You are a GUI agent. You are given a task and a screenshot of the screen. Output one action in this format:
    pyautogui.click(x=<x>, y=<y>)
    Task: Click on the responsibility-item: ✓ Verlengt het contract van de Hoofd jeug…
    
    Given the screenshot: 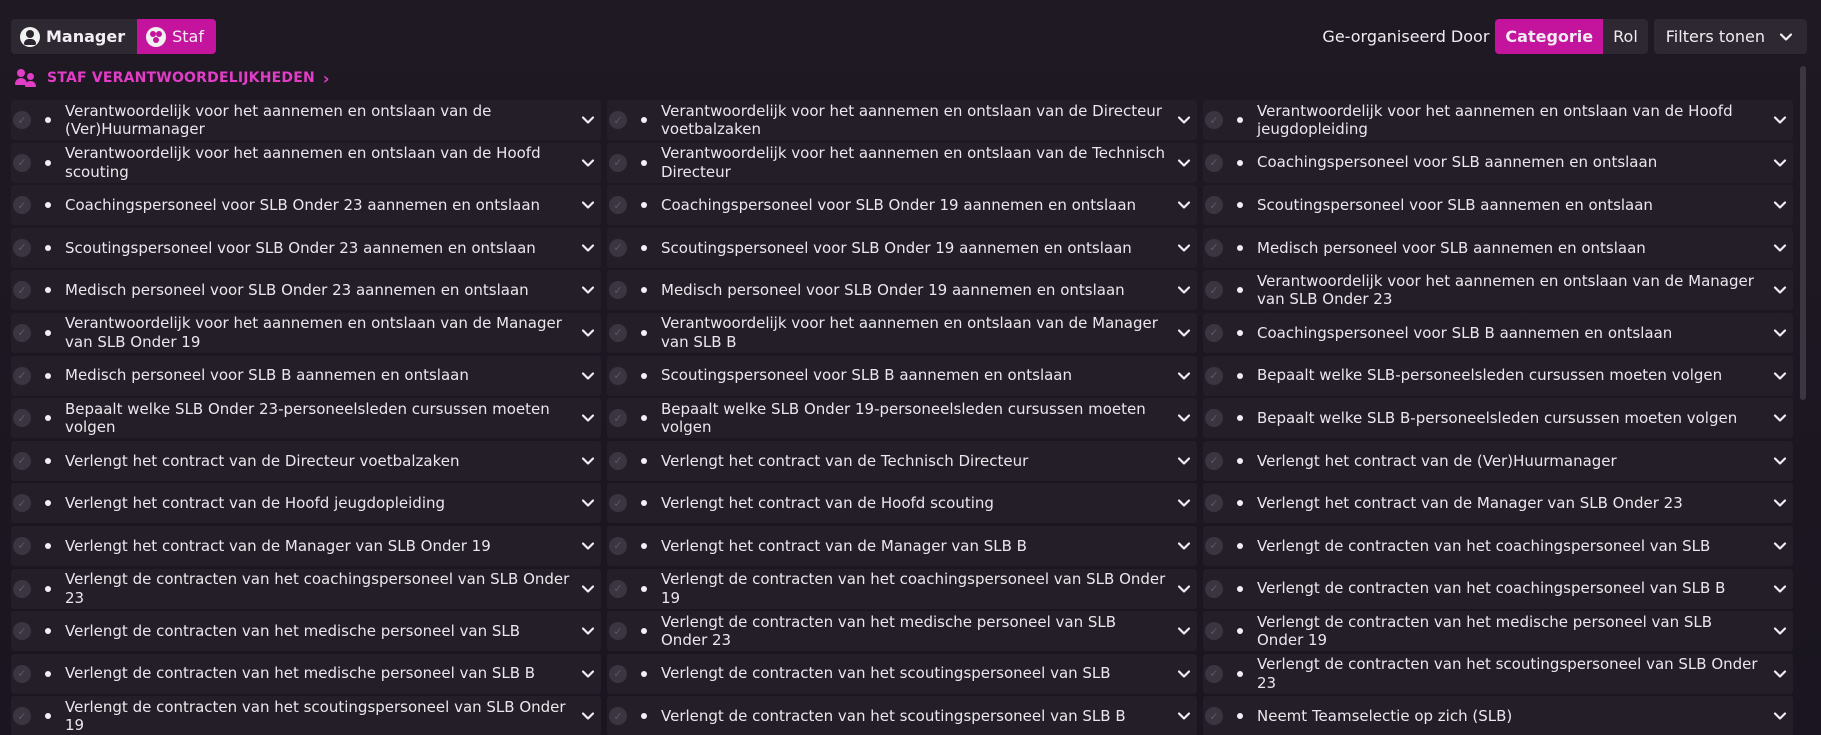 What is the action you would take?
    pyautogui.click(x=306, y=503)
    